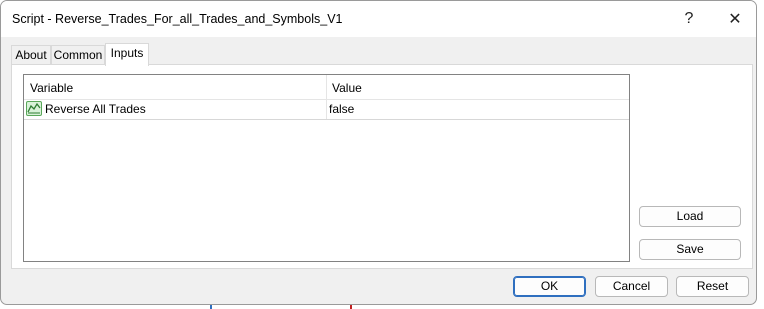  What do you see at coordinates (347, 88) in the screenshot?
I see `column-header-value: Value` at bounding box center [347, 88].